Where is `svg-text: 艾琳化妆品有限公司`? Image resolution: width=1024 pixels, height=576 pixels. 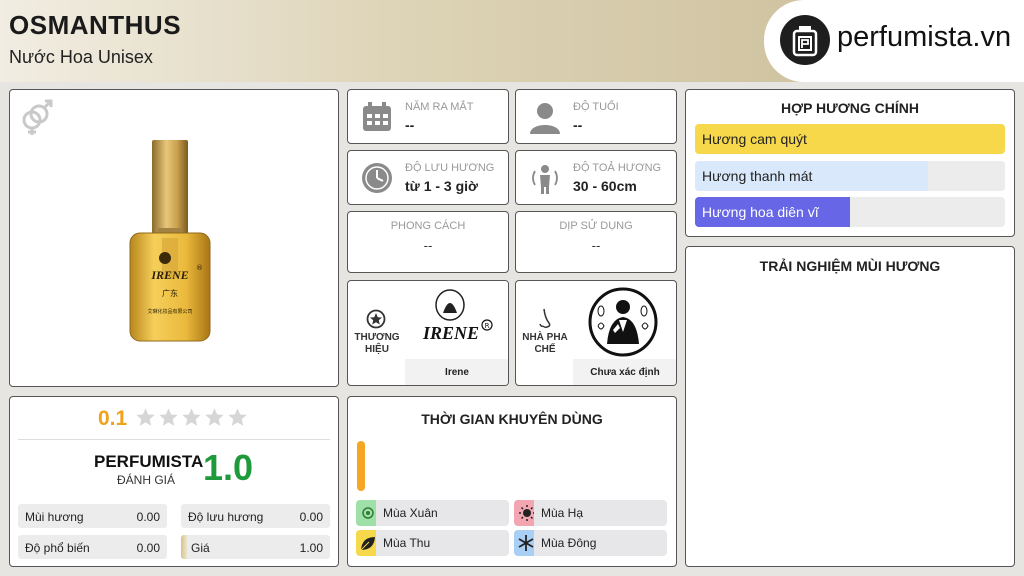
svg-text: 艾琳化妆品有限公司 is located at coordinates (169, 311).